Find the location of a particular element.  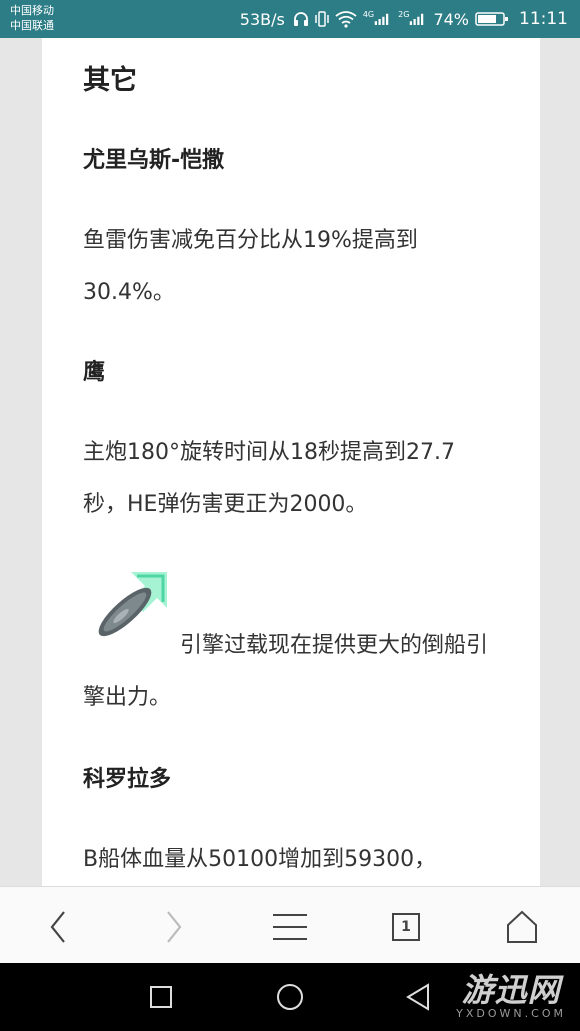

circle-icon is located at coordinates (290, 997).